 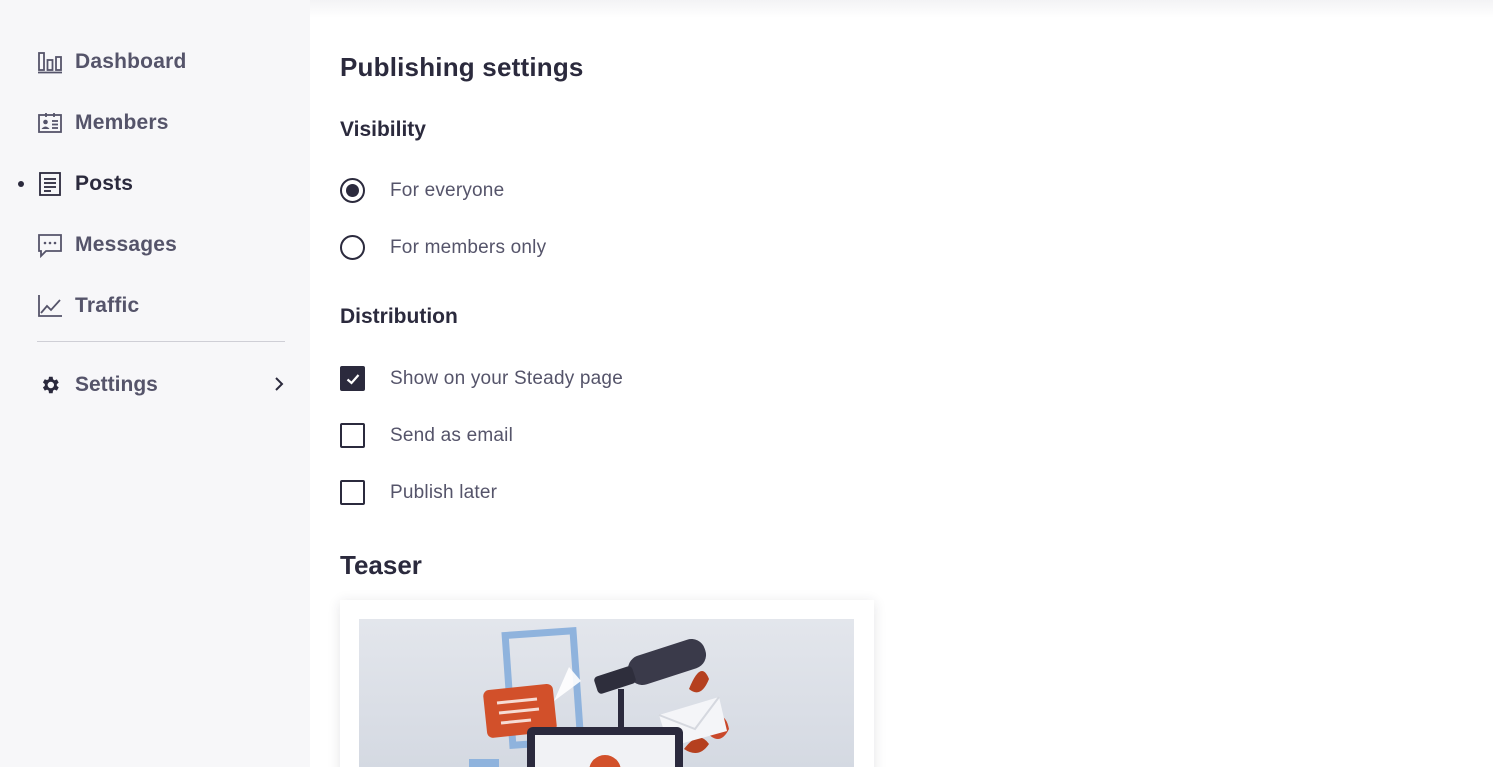 I want to click on sidebar-item-traffic: Traffic, so click(x=155, y=305).